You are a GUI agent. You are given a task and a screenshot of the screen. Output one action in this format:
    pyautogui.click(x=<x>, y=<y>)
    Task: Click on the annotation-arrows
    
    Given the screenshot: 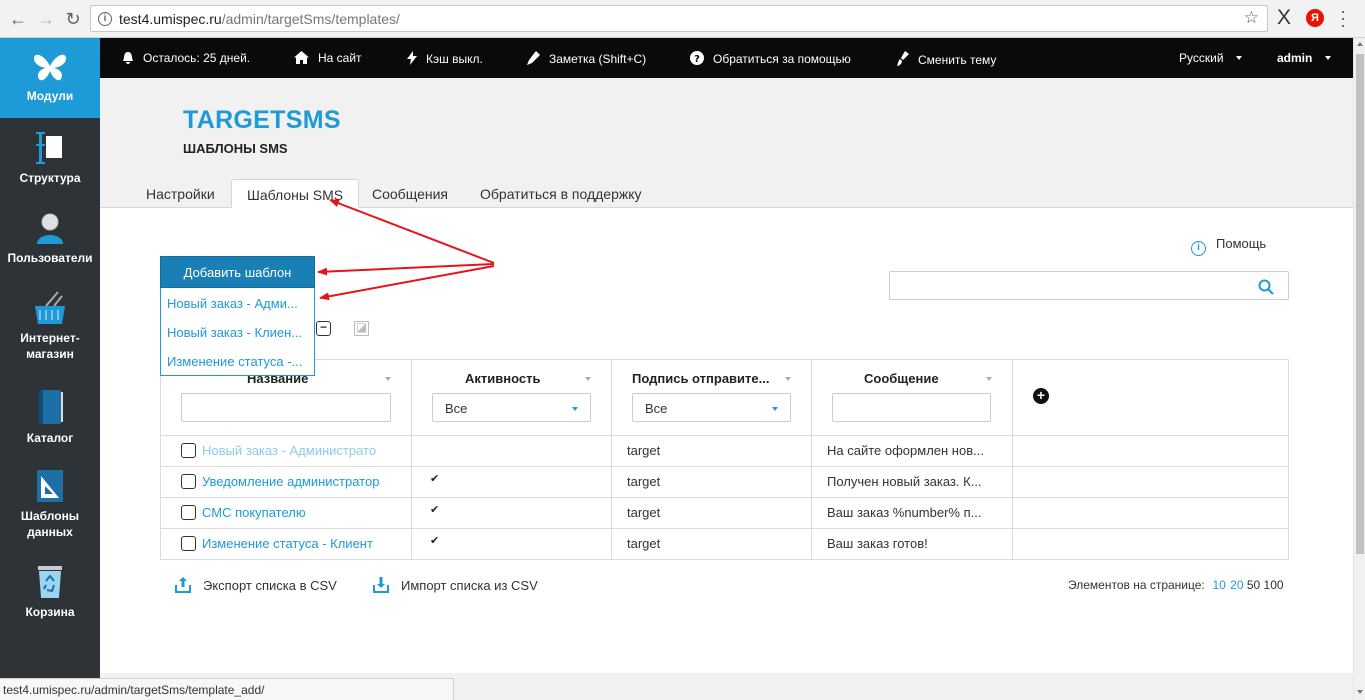 What is the action you would take?
    pyautogui.click(x=406, y=250)
    